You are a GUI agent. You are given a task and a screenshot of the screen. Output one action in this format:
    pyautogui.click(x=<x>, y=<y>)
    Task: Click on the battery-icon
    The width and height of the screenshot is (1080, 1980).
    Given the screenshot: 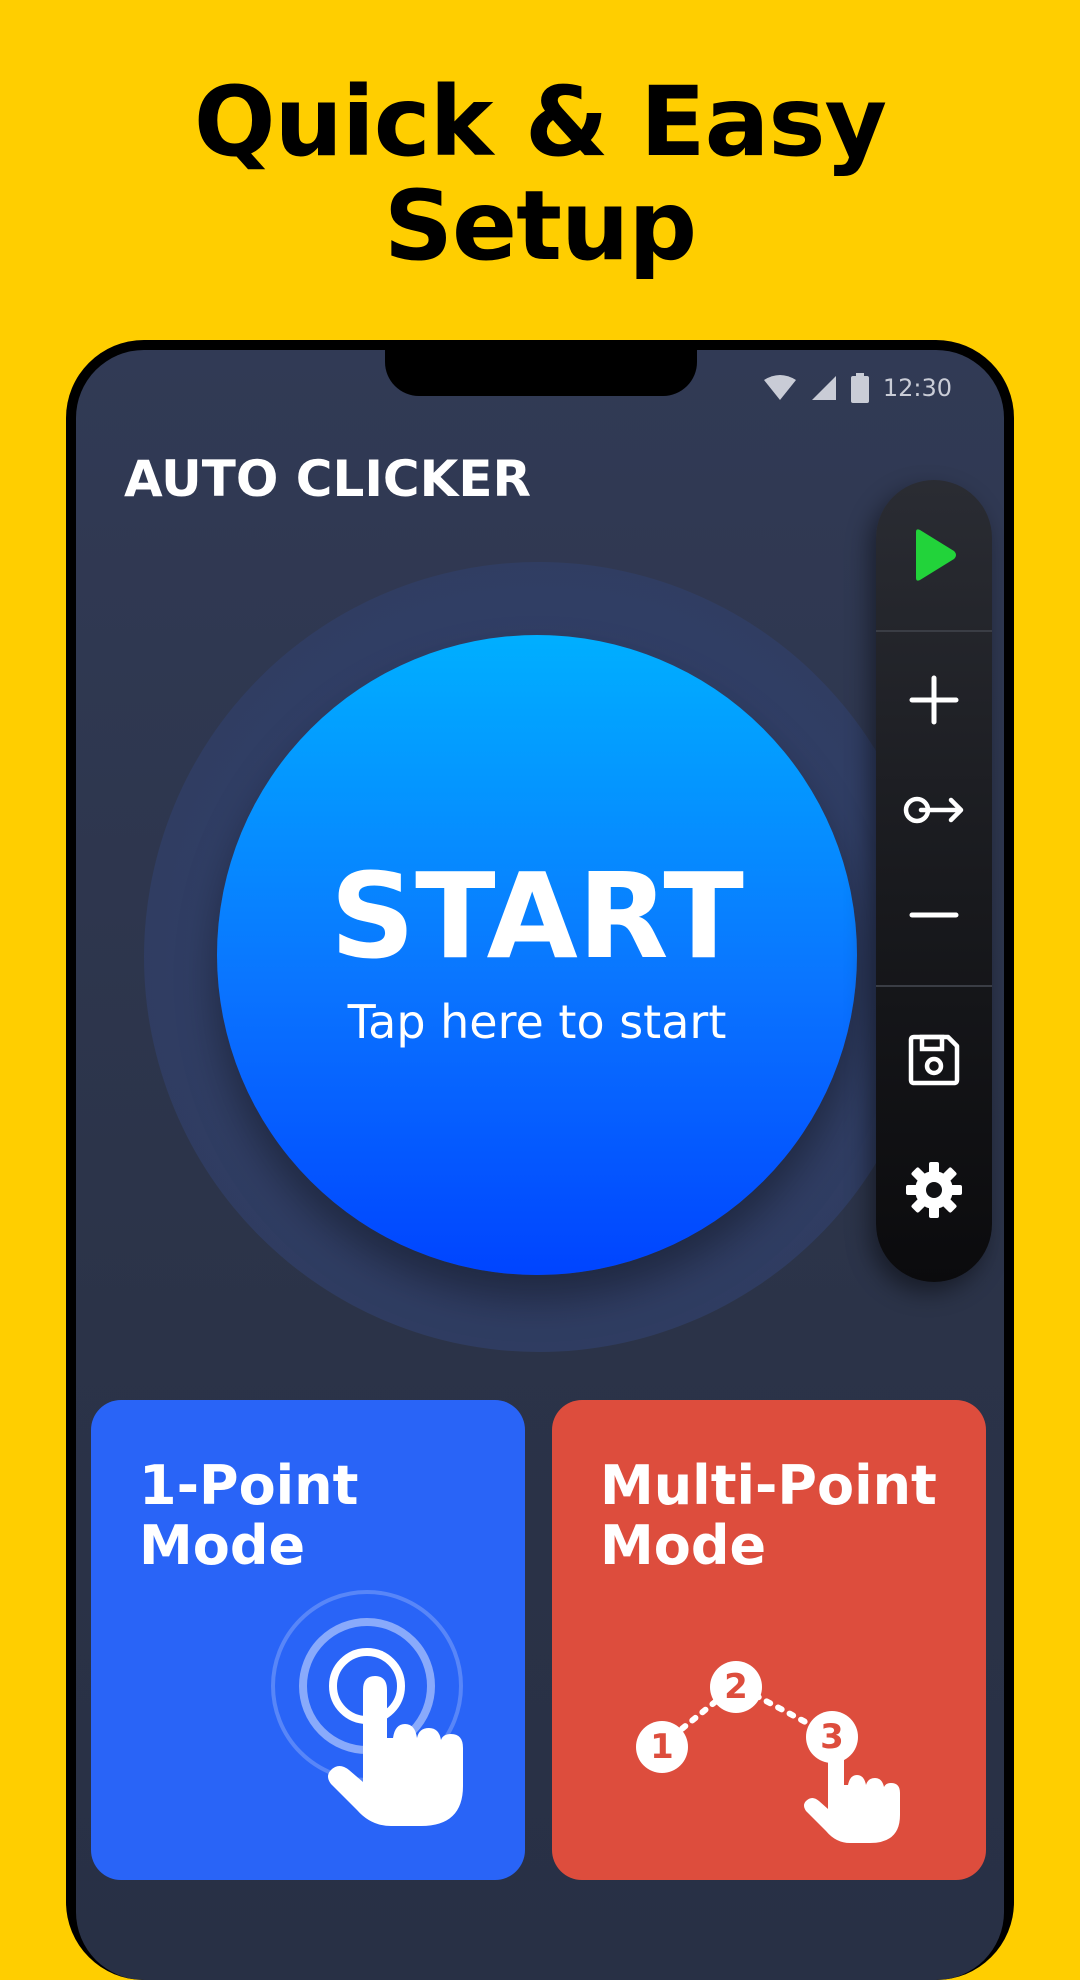 What is the action you would take?
    pyautogui.click(x=859, y=388)
    